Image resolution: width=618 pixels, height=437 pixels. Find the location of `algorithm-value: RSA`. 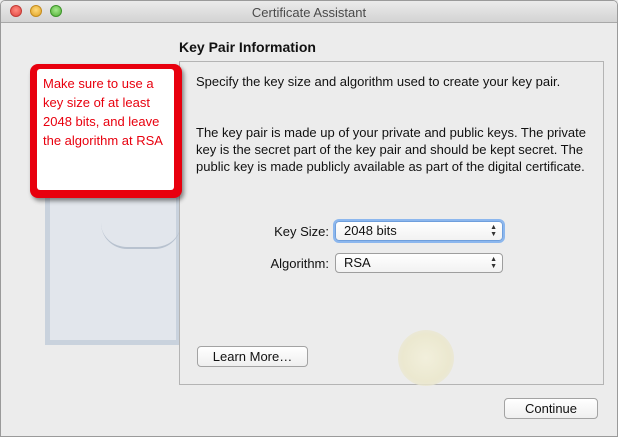

algorithm-value: RSA is located at coordinates (357, 262).